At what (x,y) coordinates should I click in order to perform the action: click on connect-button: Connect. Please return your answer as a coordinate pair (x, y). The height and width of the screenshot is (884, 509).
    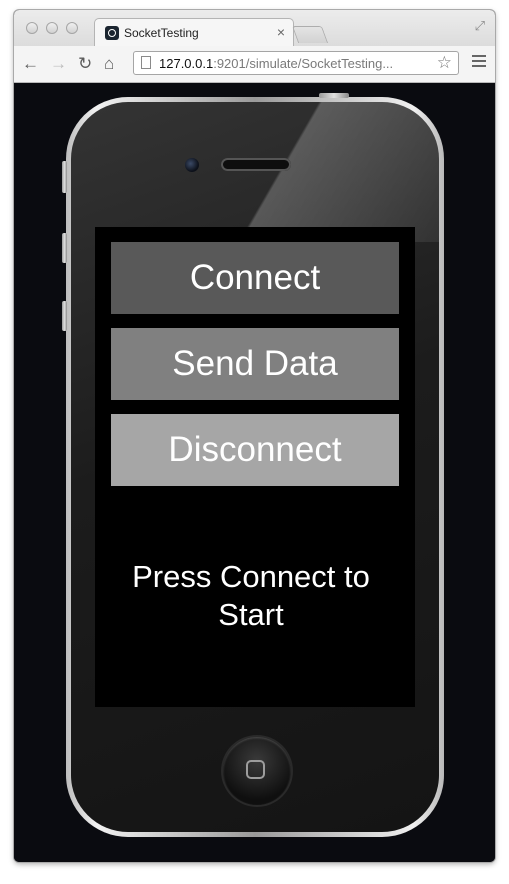
    Looking at the image, I should click on (255, 278).